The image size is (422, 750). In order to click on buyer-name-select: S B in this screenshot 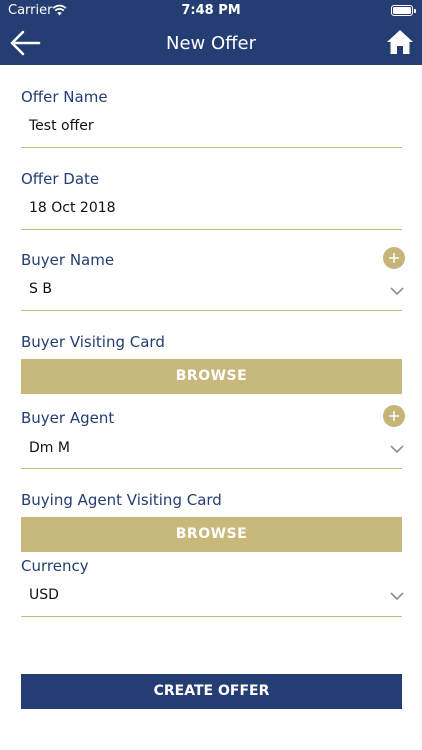, I will do `click(40, 289)`.